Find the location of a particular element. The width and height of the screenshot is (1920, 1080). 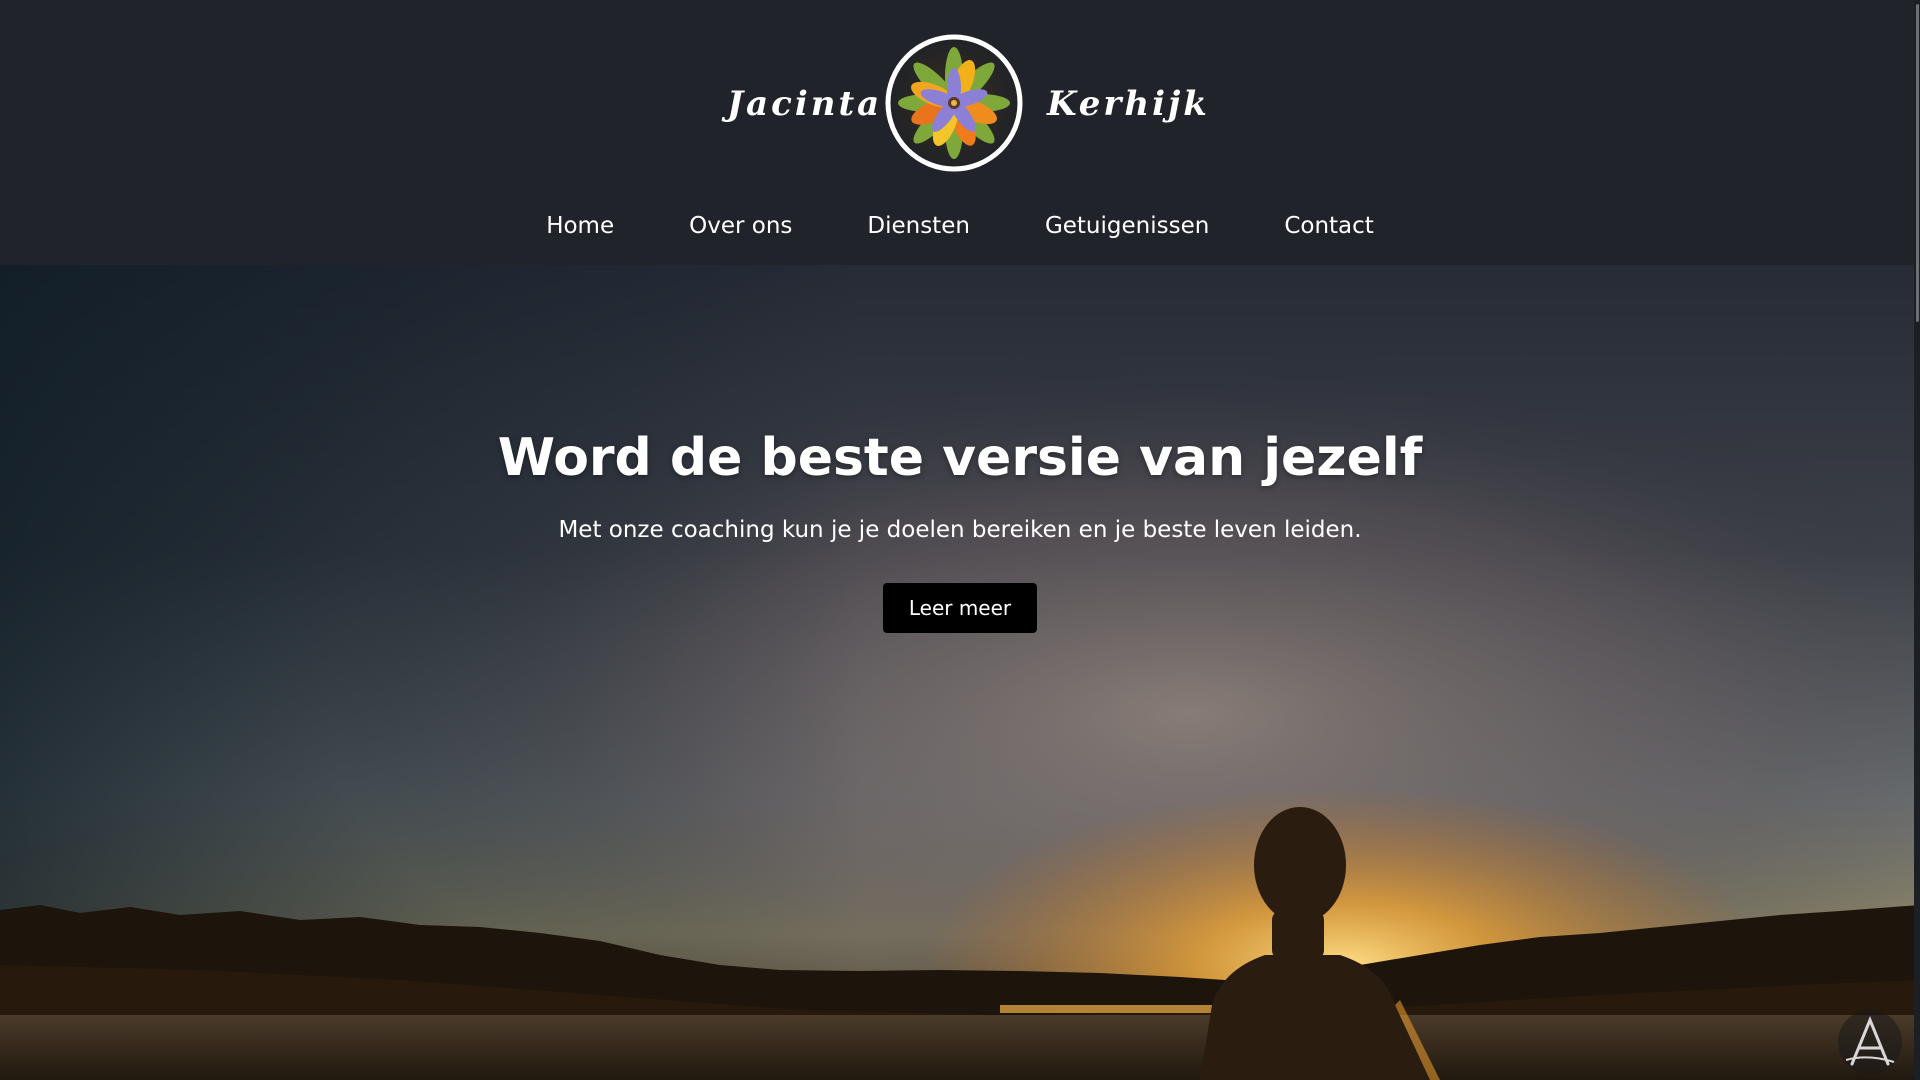

brand-first-name: Jacinta is located at coordinates (805, 104).